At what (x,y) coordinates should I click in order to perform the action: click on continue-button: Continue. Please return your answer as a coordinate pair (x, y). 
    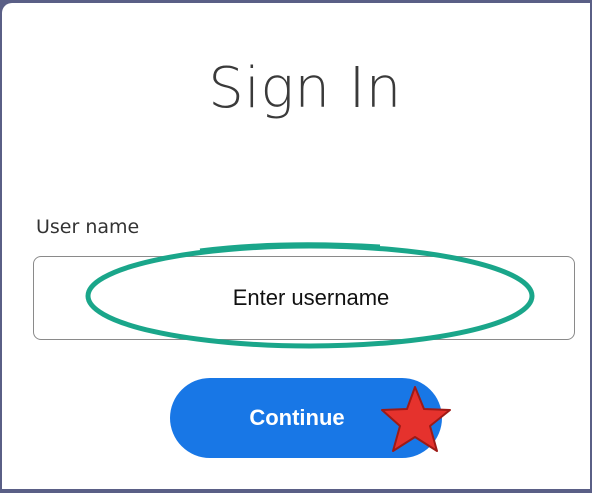
    Looking at the image, I should click on (306, 418).